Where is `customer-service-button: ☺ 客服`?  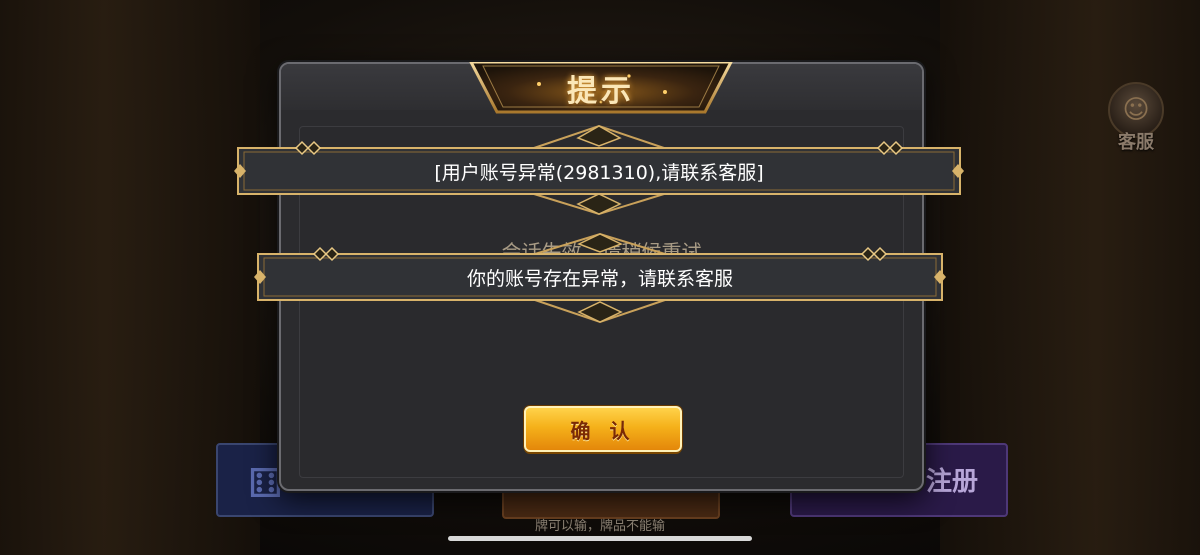
customer-service-button: ☺ 客服 is located at coordinates (1136, 118).